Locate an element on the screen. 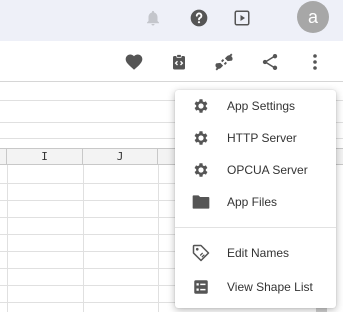 The height and width of the screenshot is (312, 343). menu-item-http-server: HTTP Server is located at coordinates (255, 138).